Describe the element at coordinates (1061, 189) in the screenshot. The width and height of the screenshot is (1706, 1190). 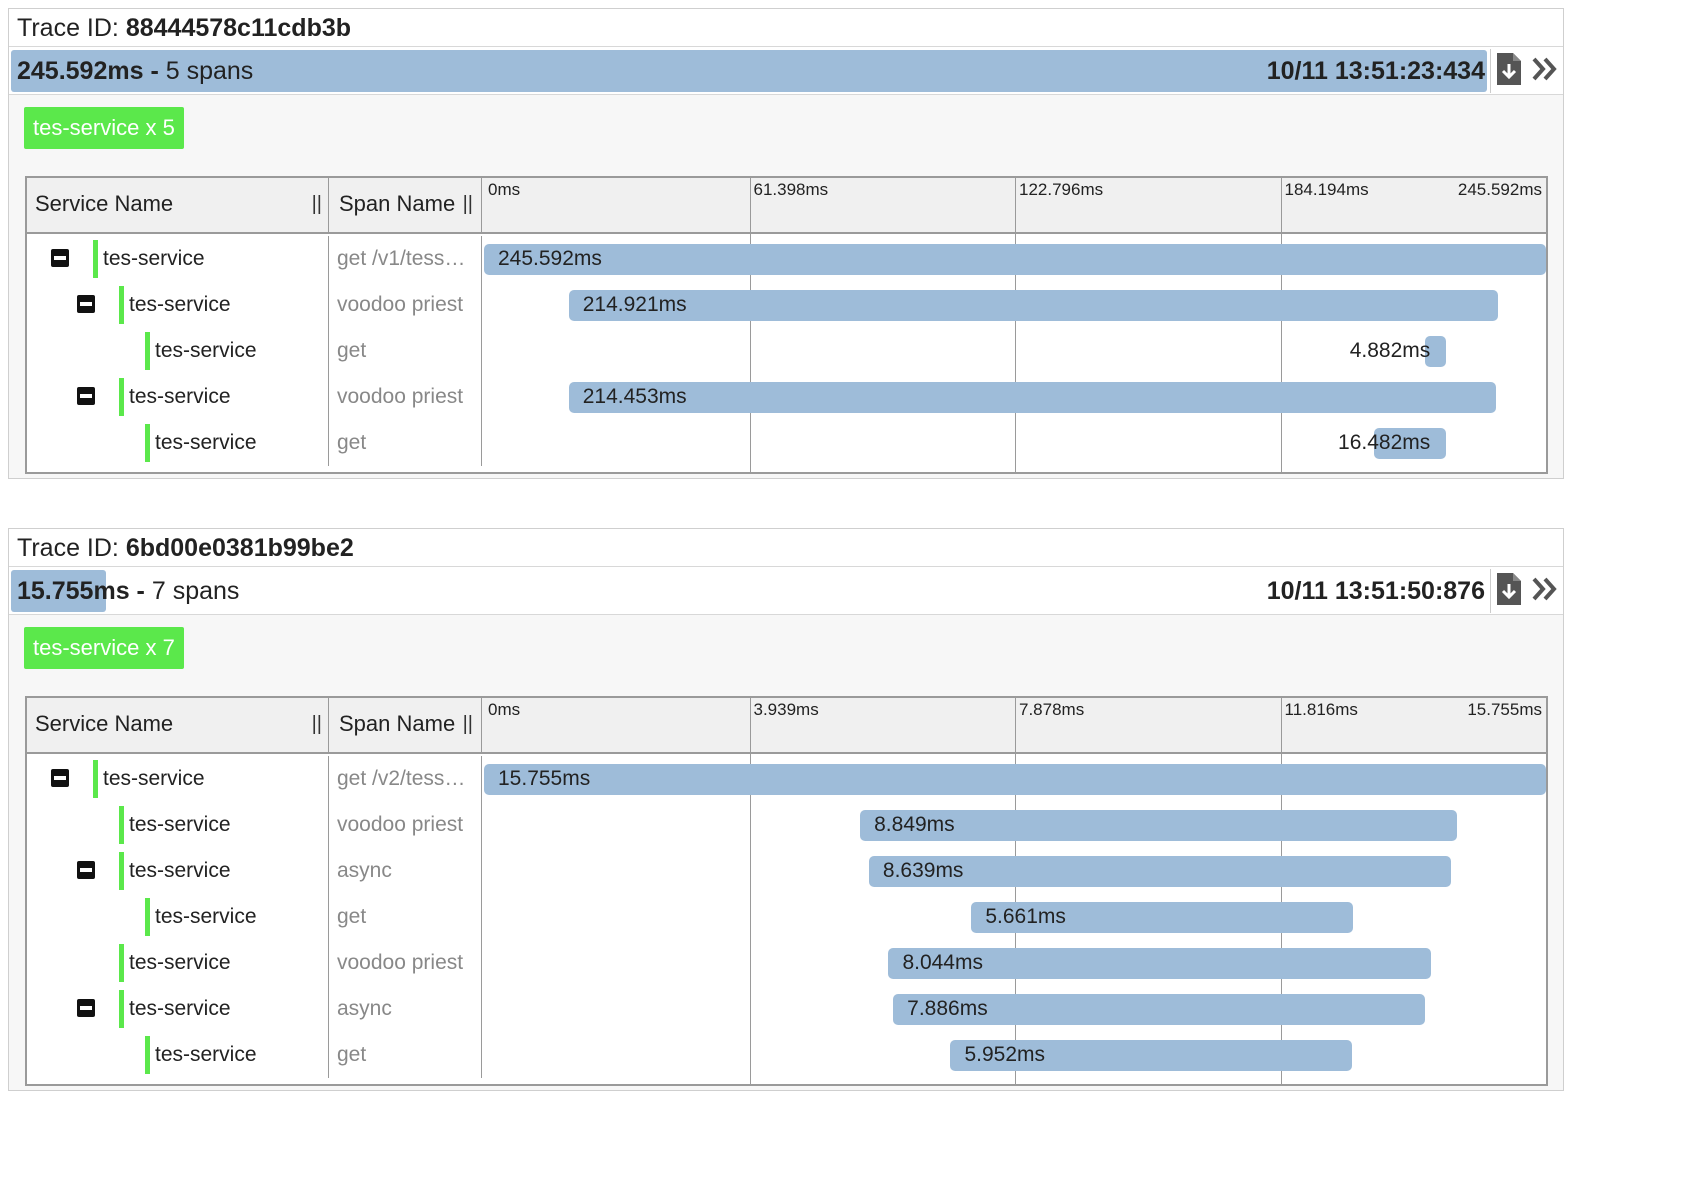
I see `timeline-tick-label: 122.796ms` at that location.